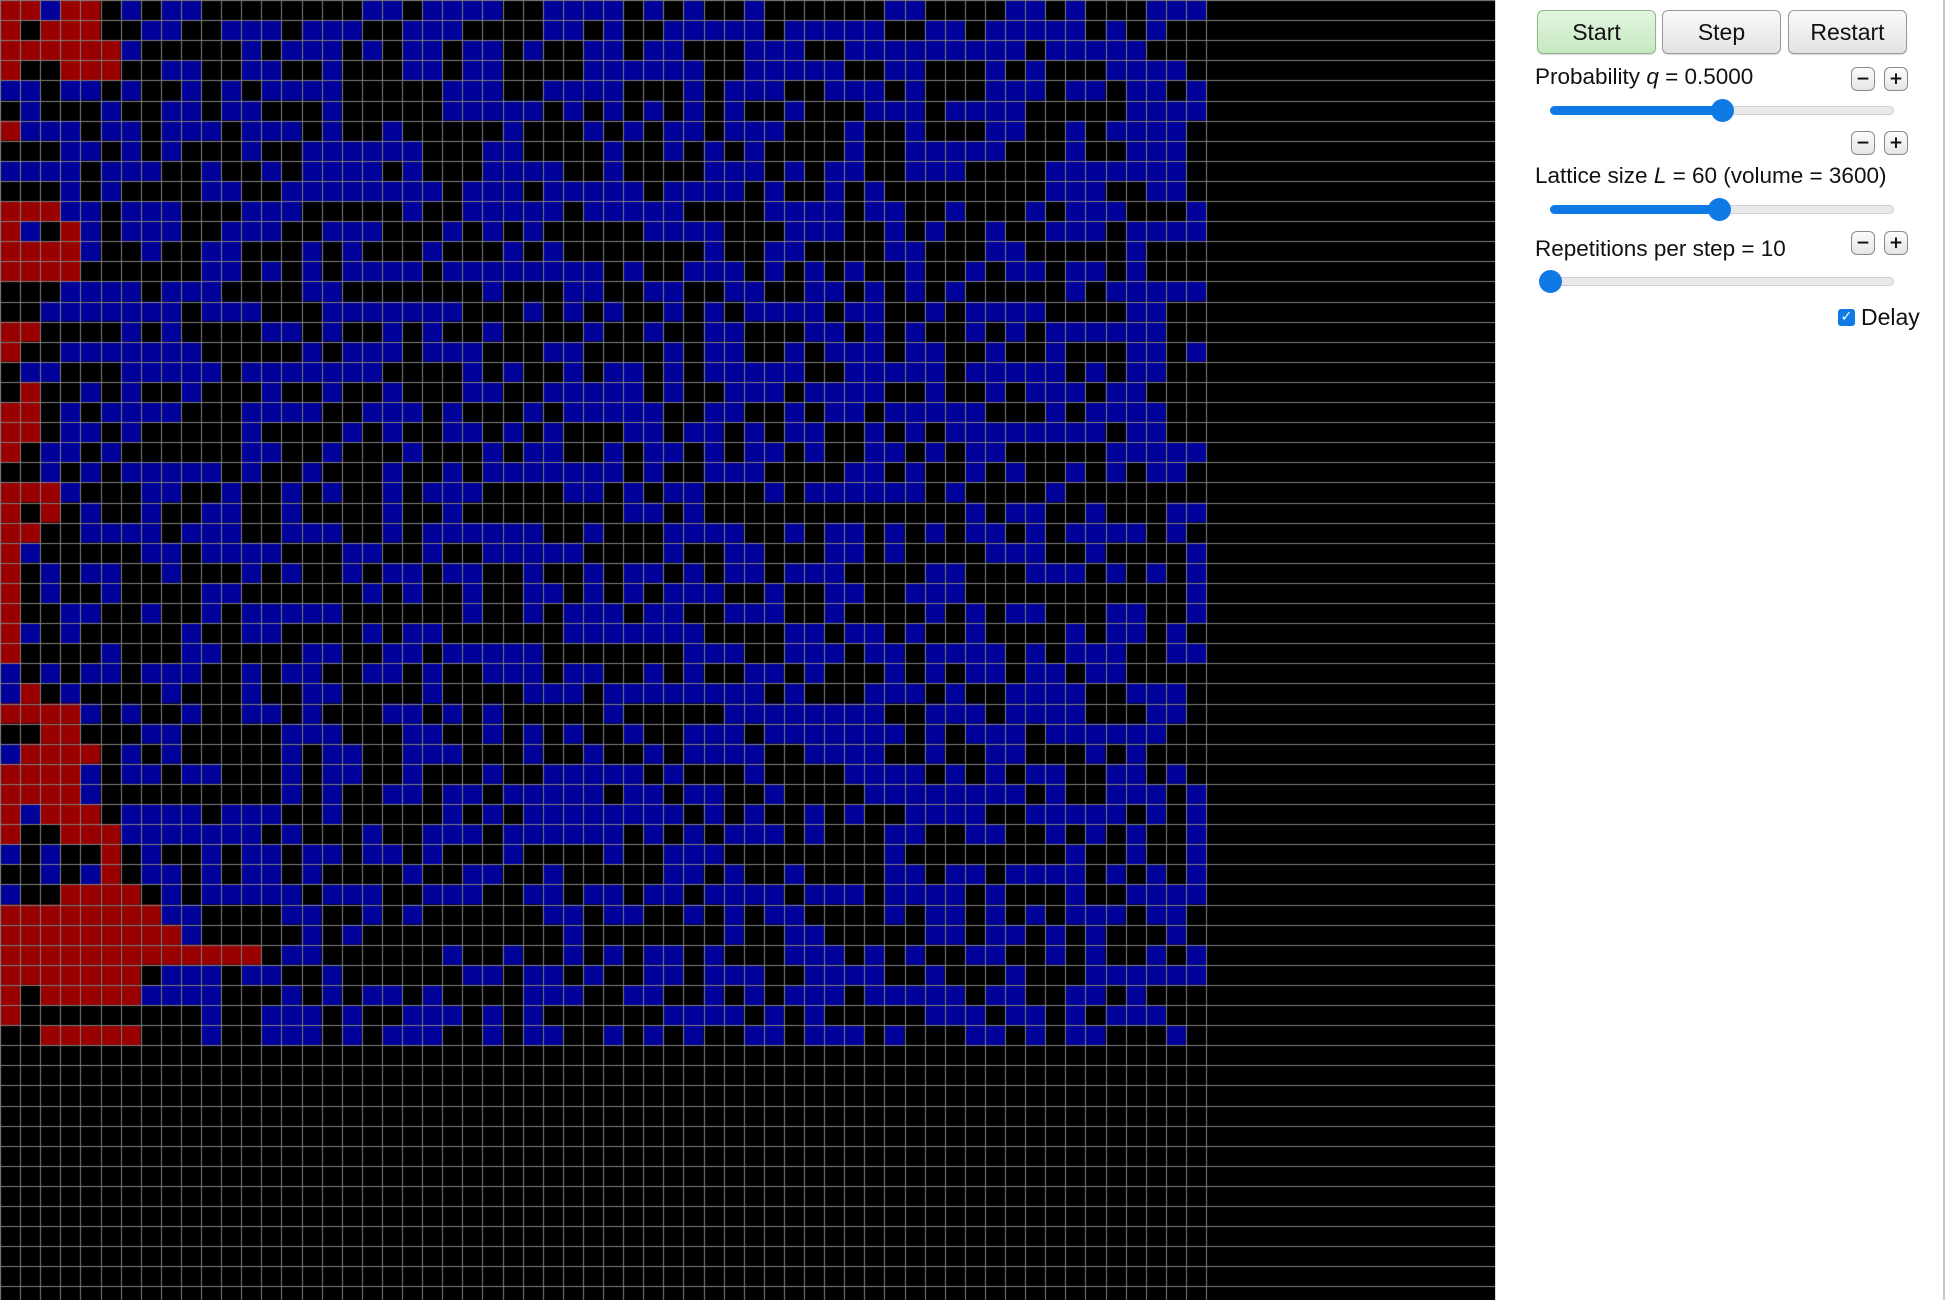 This screenshot has width=1949, height=1300. Describe the element at coordinates (1660, 248) in the screenshot. I see `repetitions-label: Repetitions per step = 10` at that location.